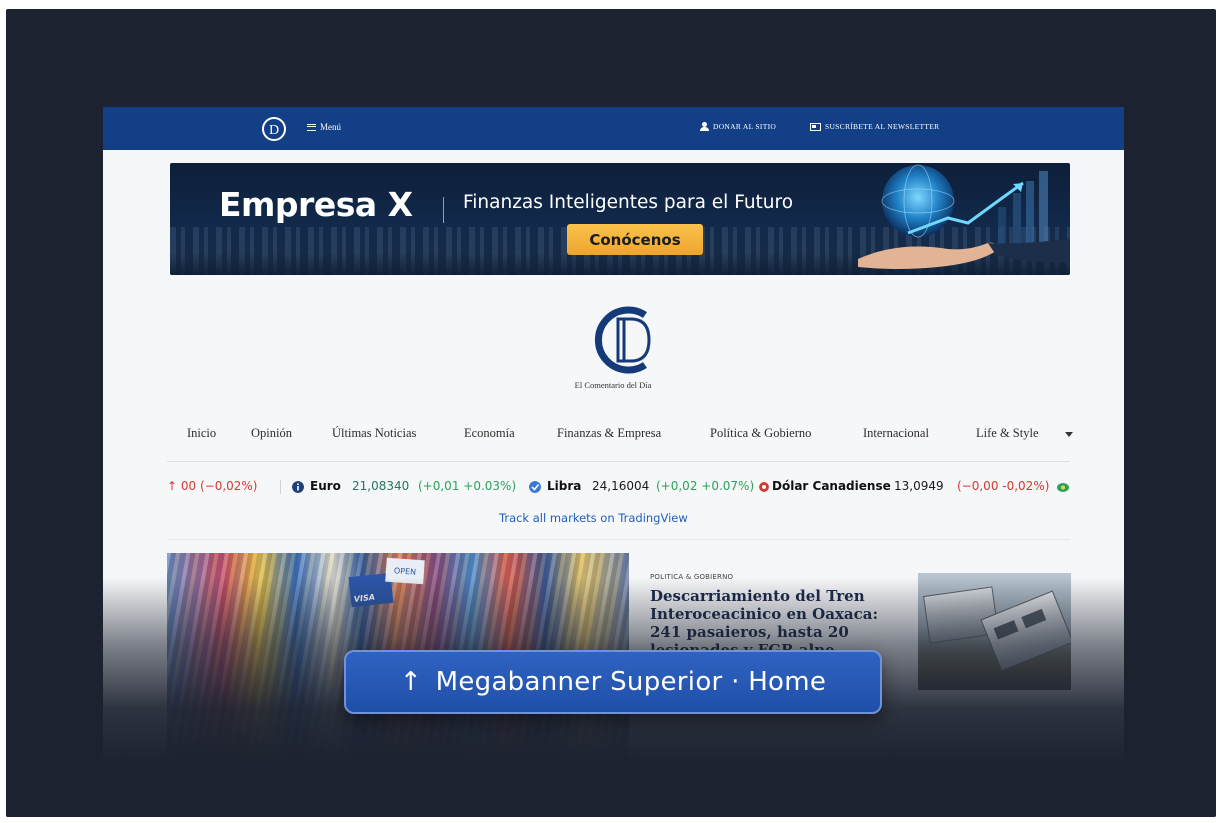 This screenshot has height=823, width=1222. I want to click on ticker-euro-change: (+0,01 +0.03%), so click(467, 486).